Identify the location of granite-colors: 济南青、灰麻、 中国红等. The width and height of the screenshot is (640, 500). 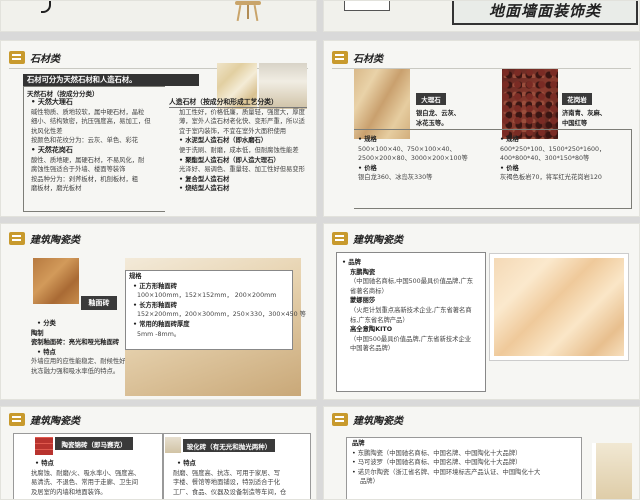
(584, 118).